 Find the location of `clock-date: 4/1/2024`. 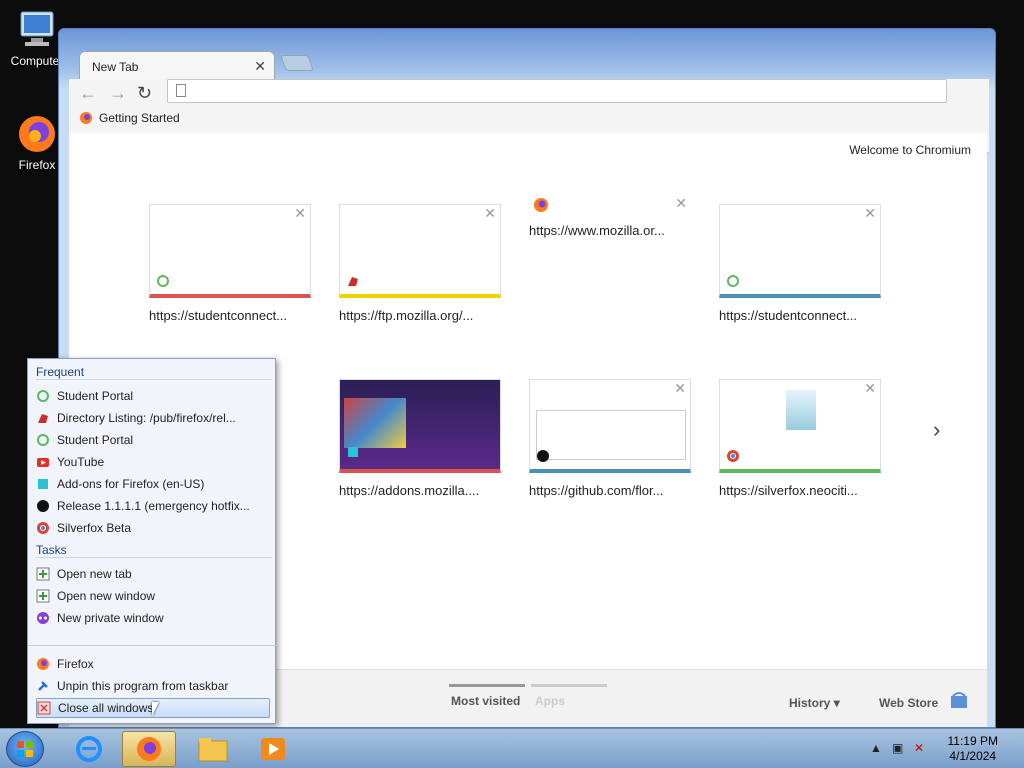

clock-date: 4/1/2024 is located at coordinates (973, 756).